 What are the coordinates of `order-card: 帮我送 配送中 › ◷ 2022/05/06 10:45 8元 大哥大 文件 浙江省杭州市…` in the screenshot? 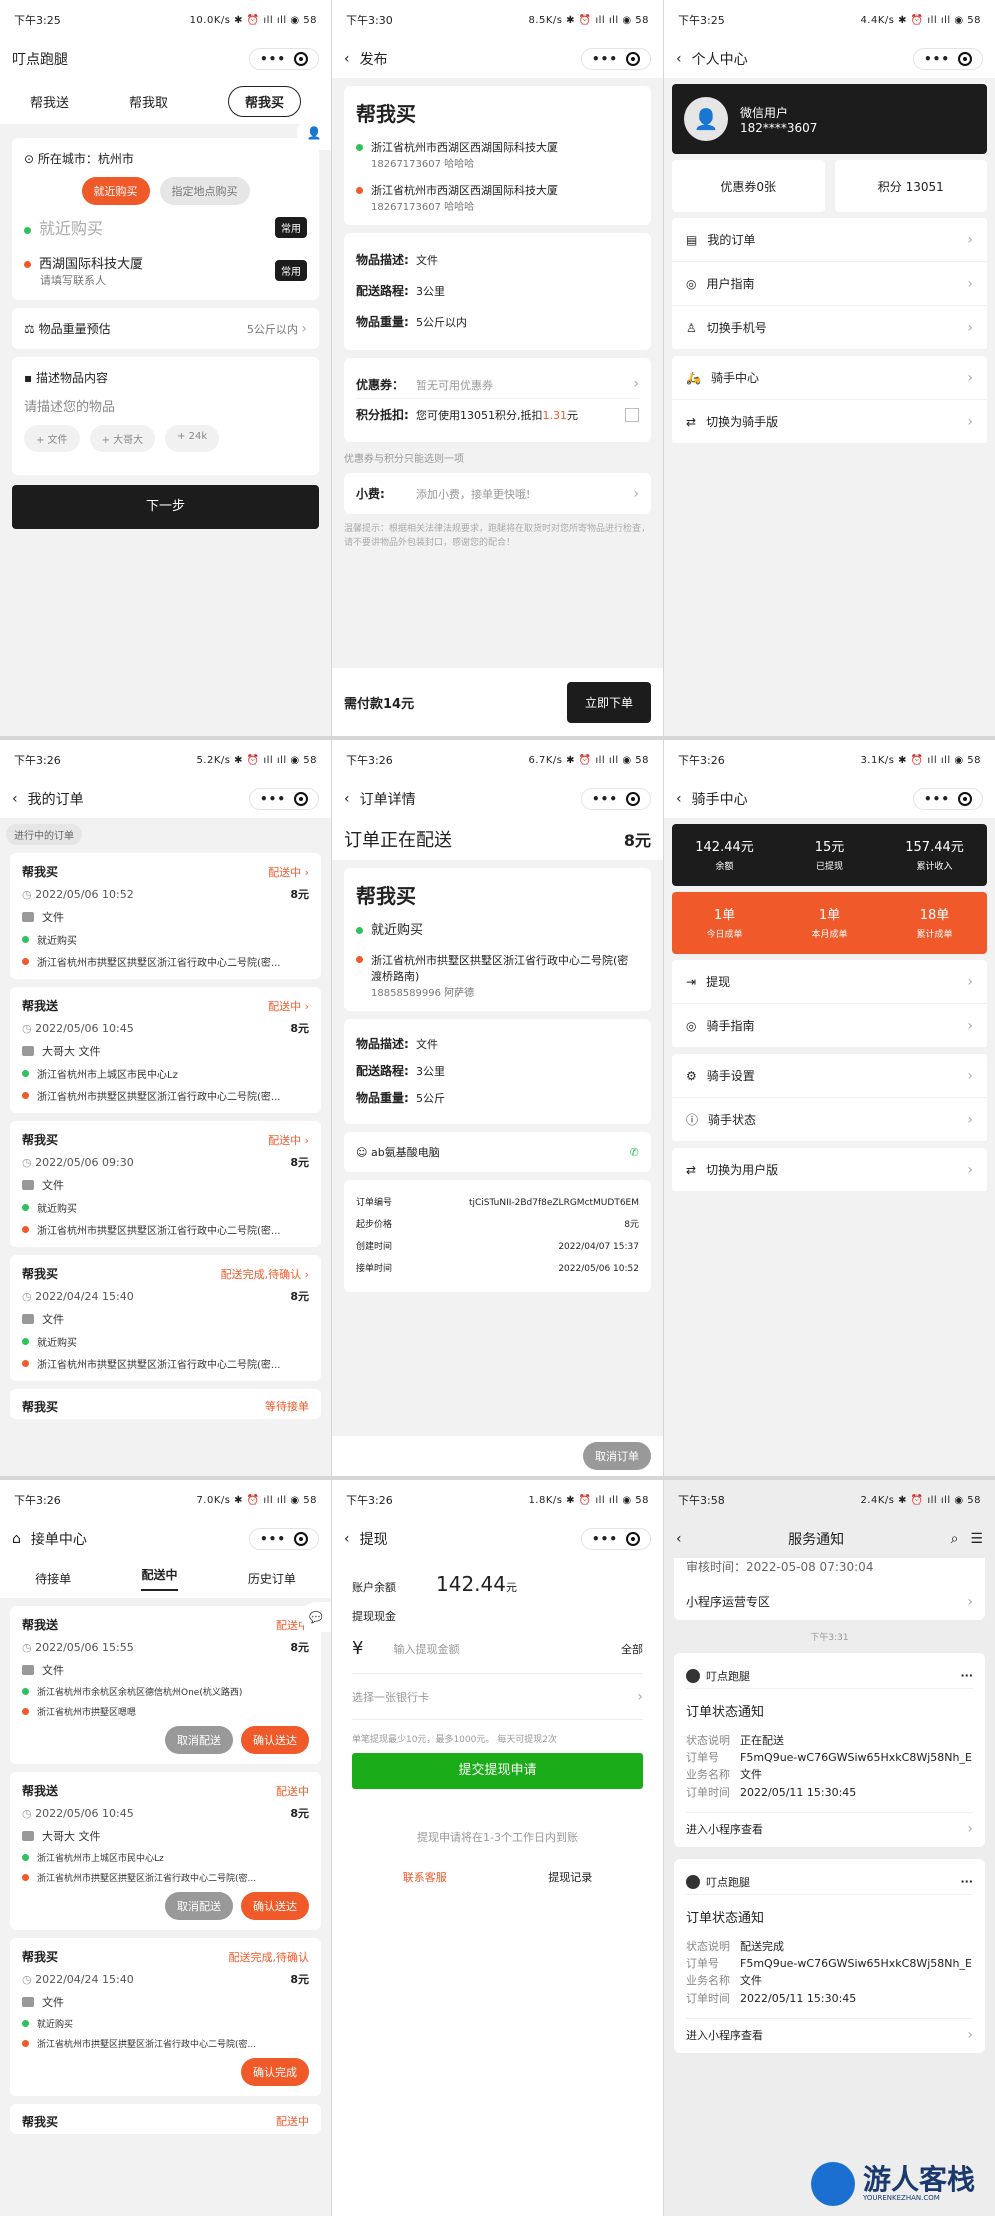 It's located at (165, 1050).